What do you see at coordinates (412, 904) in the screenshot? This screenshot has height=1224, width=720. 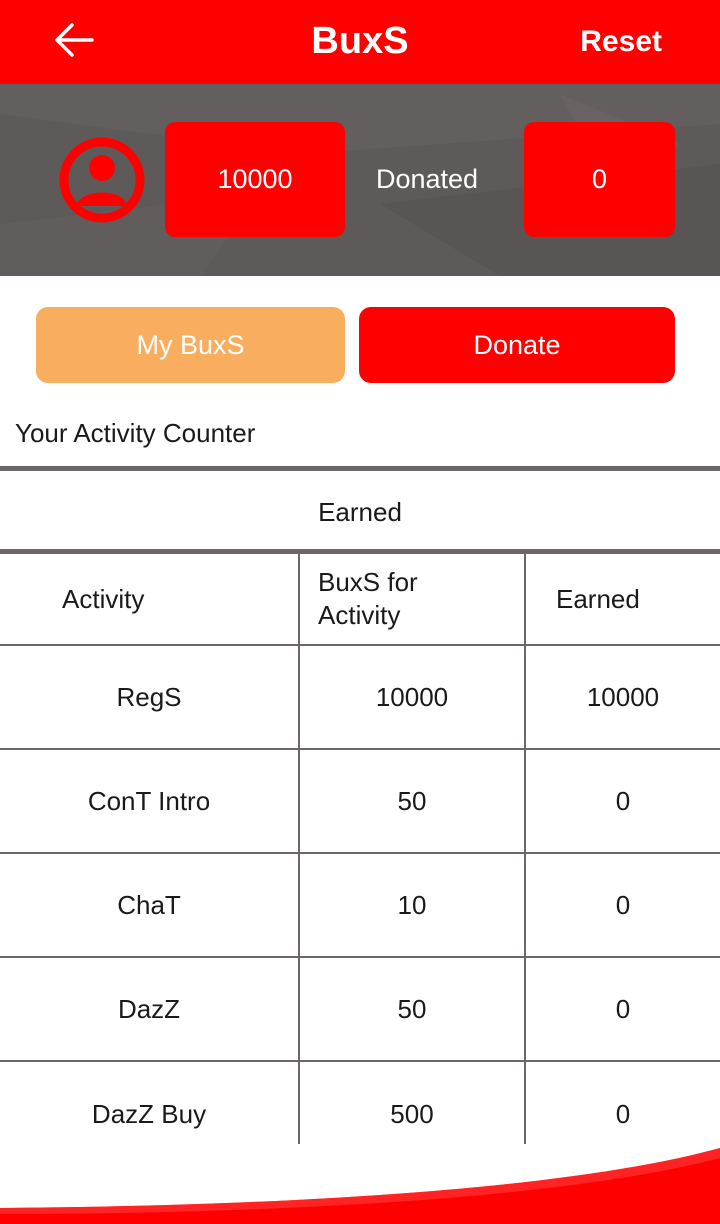 I see `buxs-value: 10` at bounding box center [412, 904].